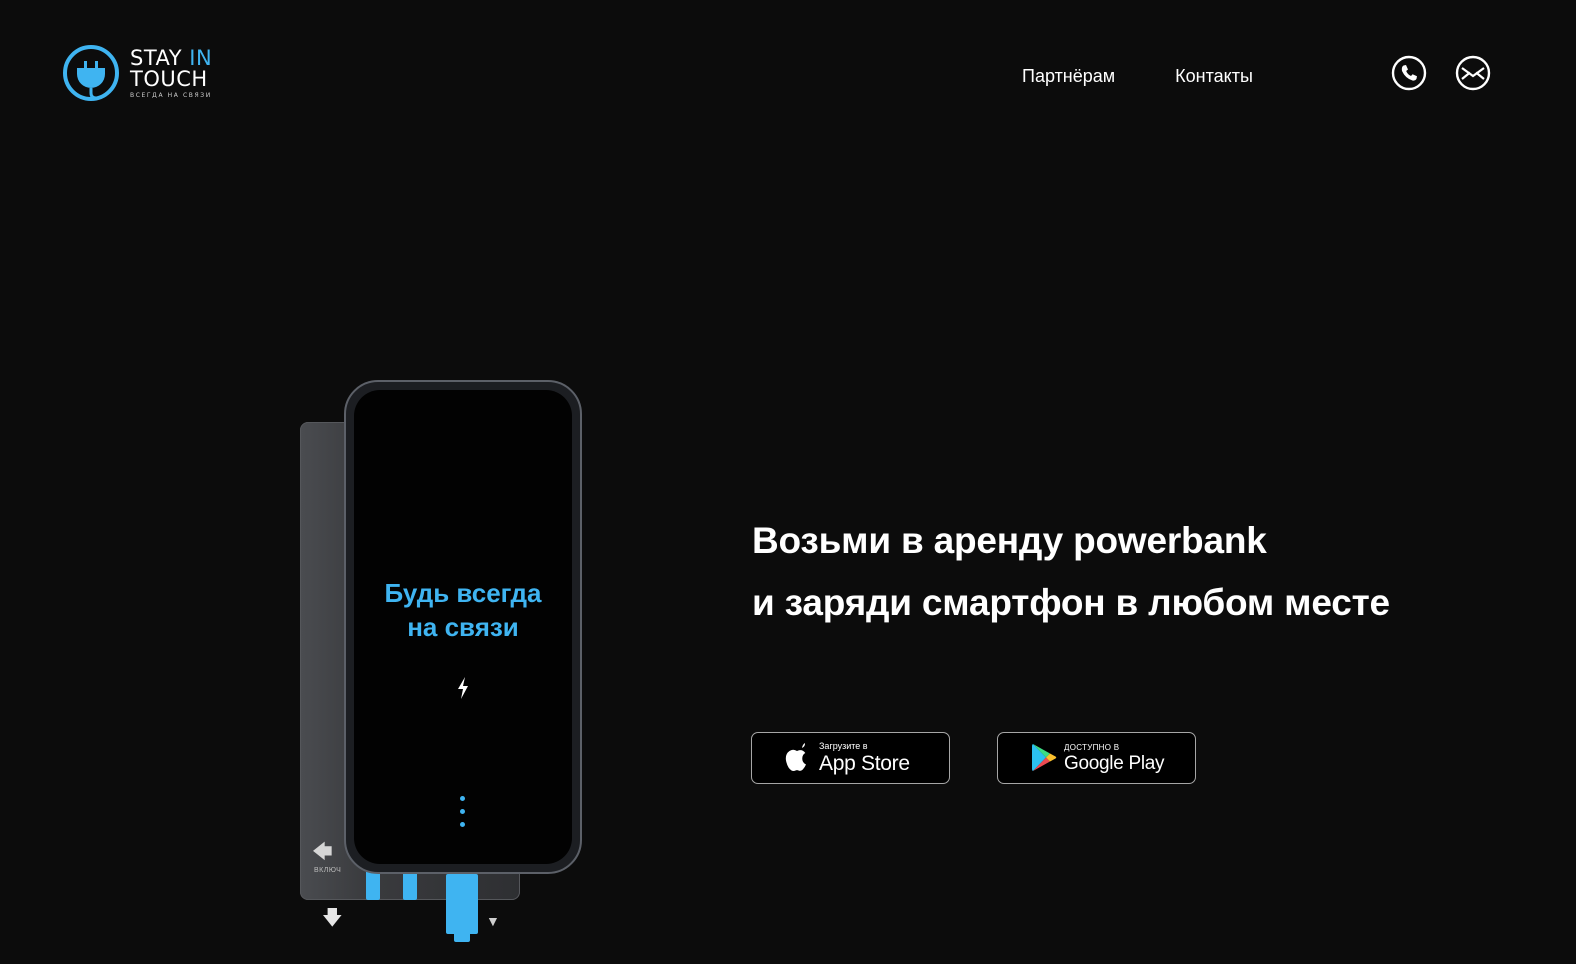 Image resolution: width=1576 pixels, height=964 pixels. Describe the element at coordinates (91, 73) in the screenshot. I see `plug-logo-icon` at that location.